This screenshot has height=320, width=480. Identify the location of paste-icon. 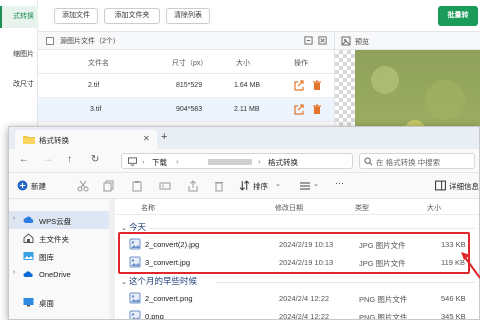
(137, 186).